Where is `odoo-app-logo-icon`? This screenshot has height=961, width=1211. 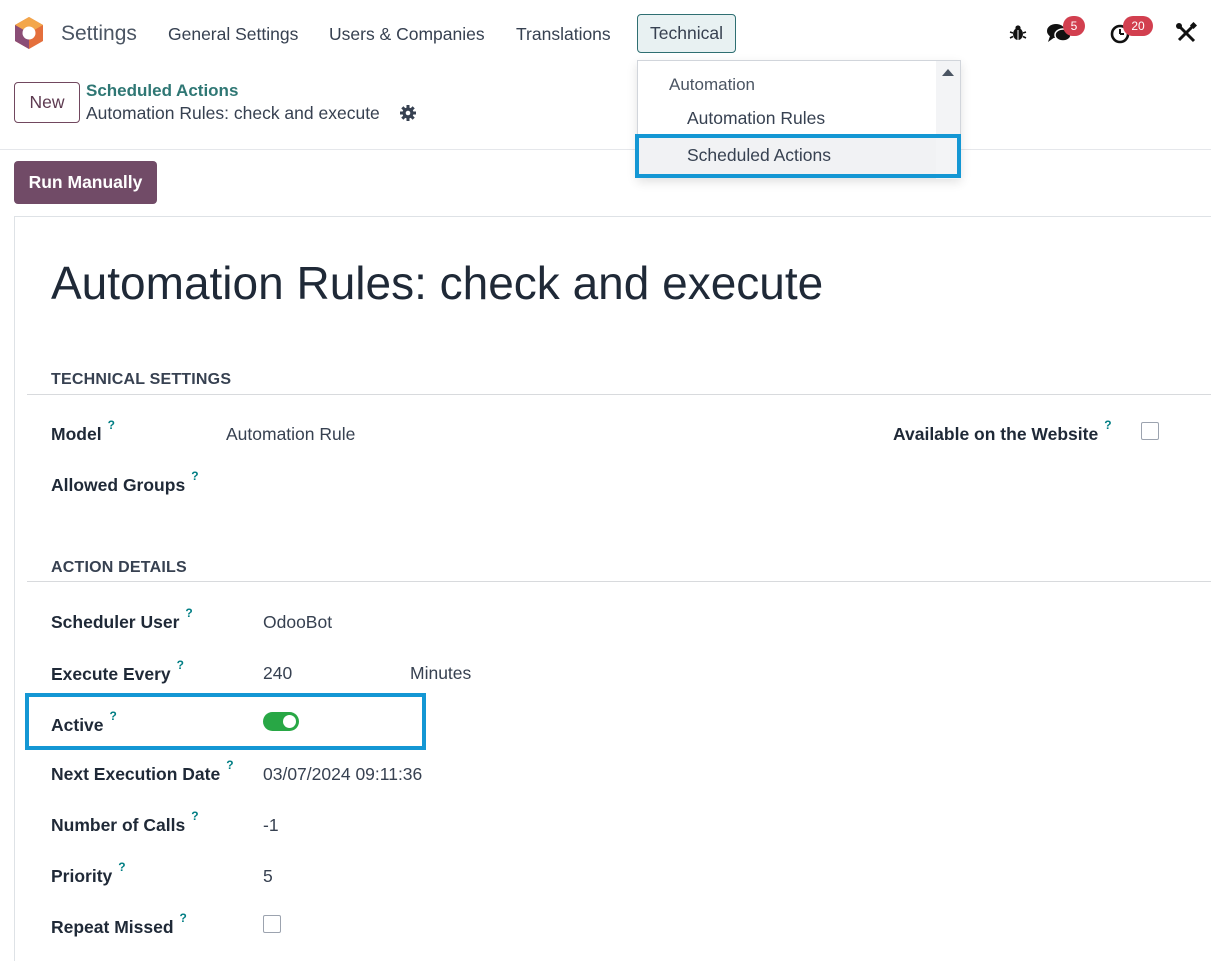 odoo-app-logo-icon is located at coordinates (29, 33).